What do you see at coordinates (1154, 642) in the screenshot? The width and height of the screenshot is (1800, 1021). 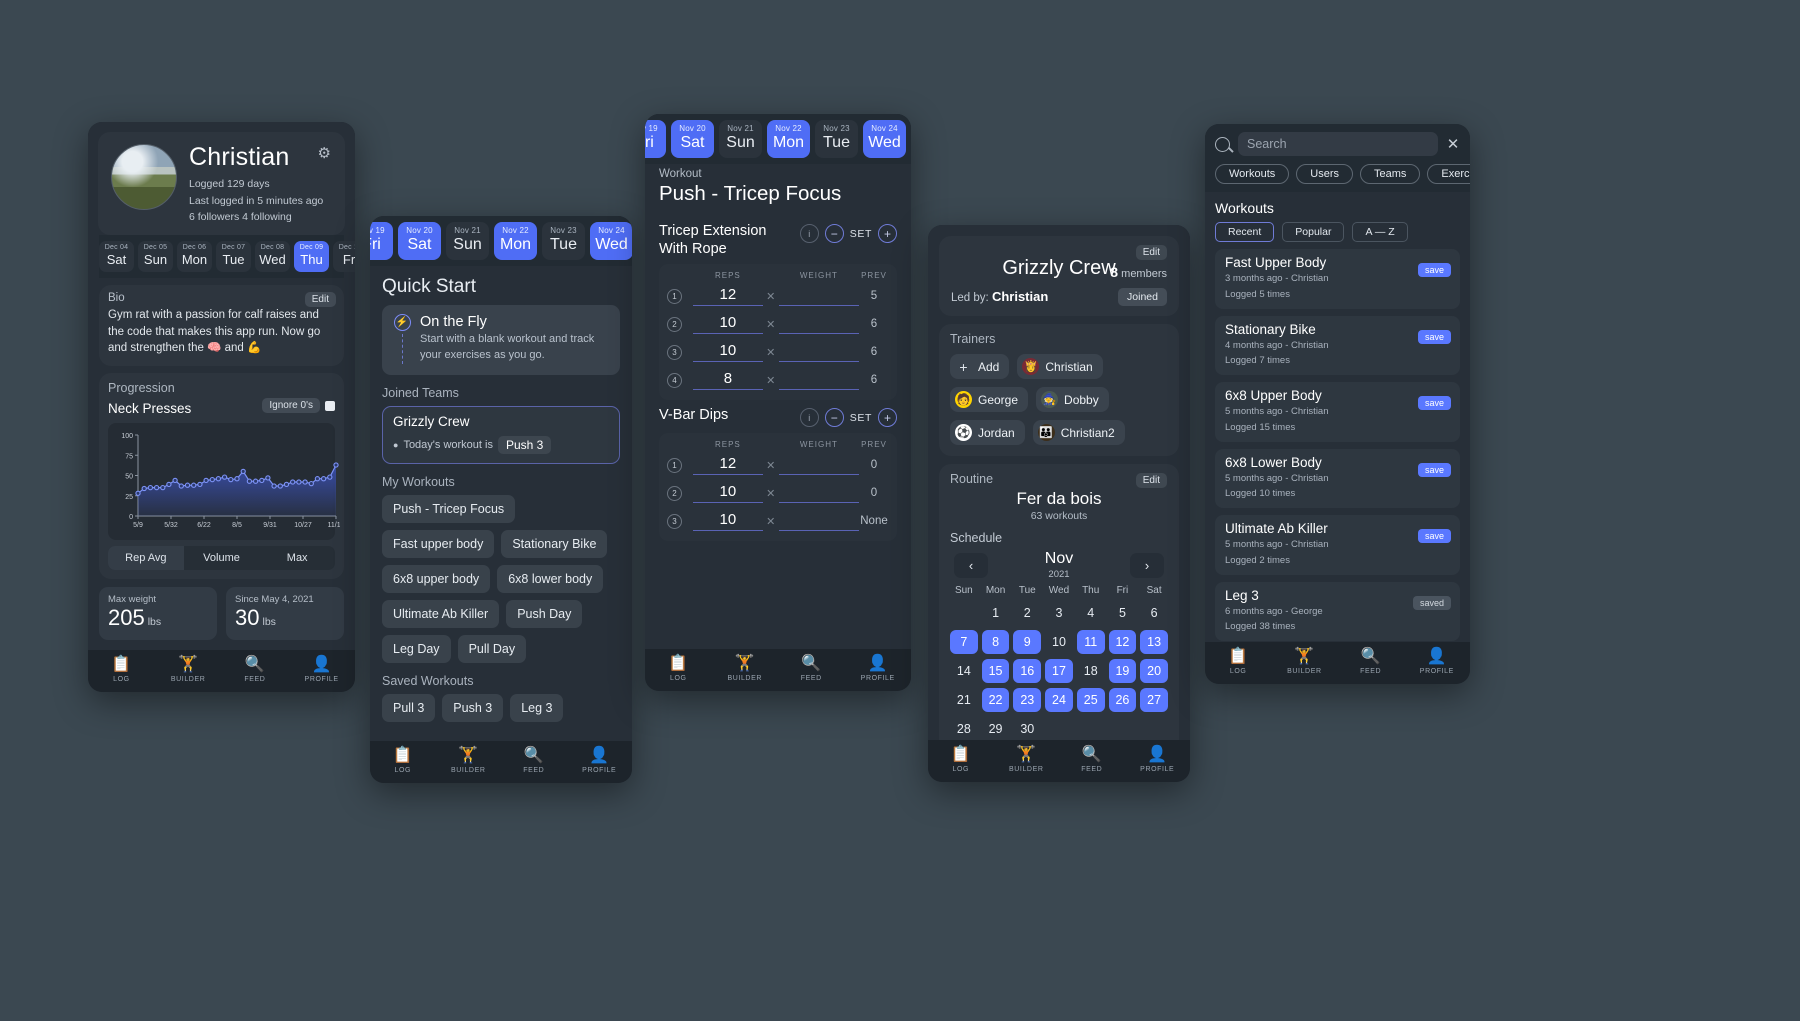 I see `calendar-day: 13` at bounding box center [1154, 642].